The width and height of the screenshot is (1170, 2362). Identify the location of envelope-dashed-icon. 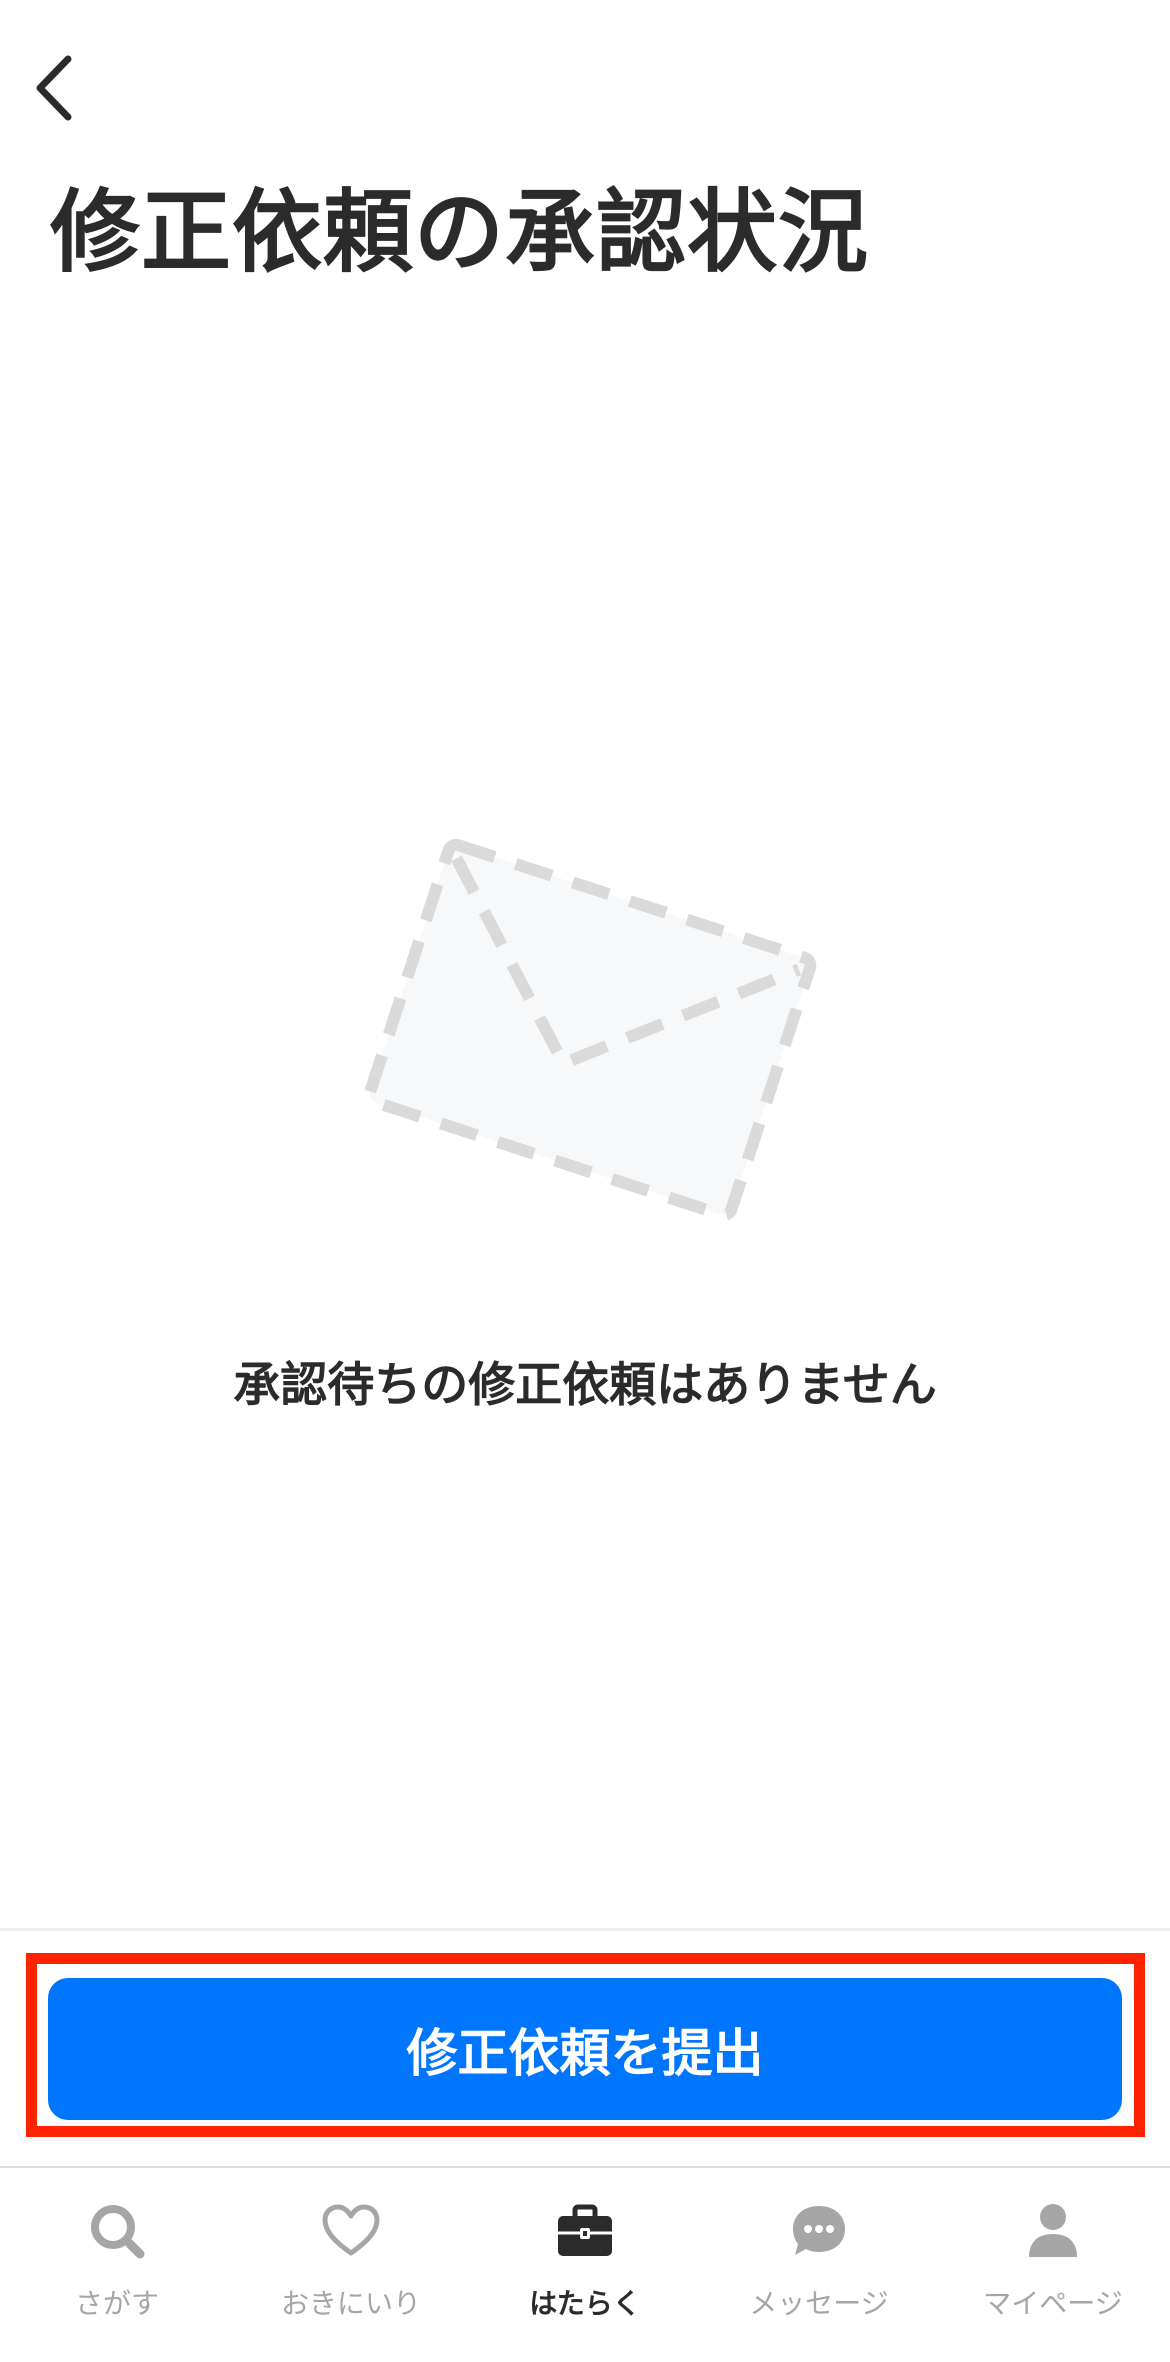
(590, 1030).